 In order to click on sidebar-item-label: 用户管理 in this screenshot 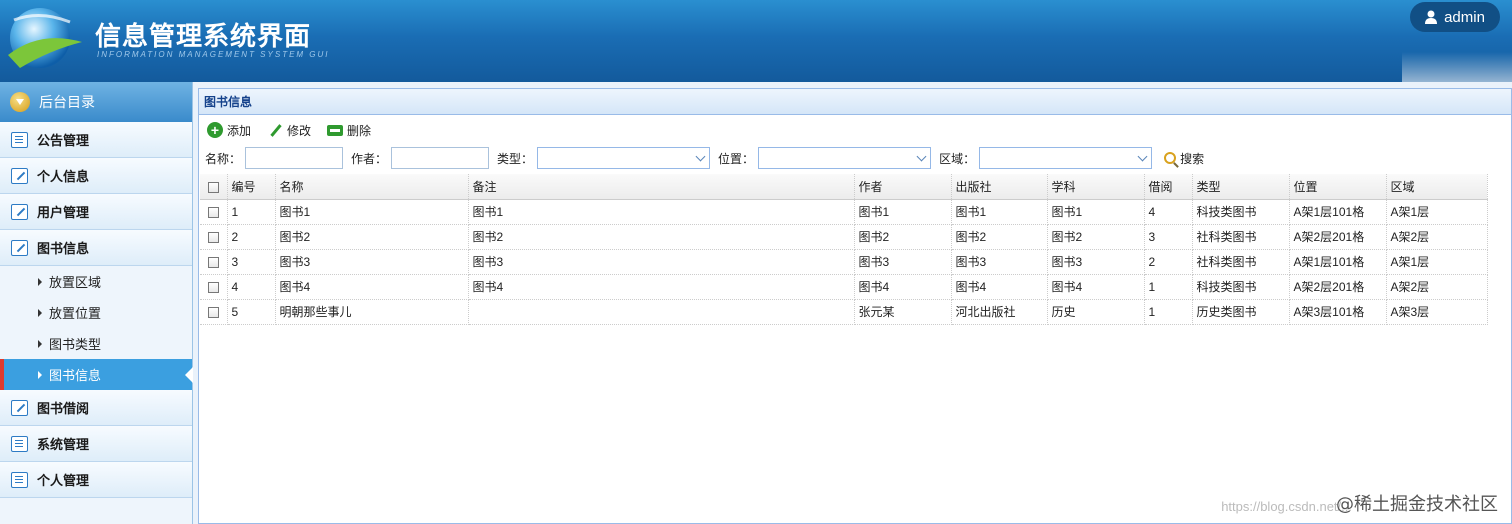, I will do `click(63, 212)`.